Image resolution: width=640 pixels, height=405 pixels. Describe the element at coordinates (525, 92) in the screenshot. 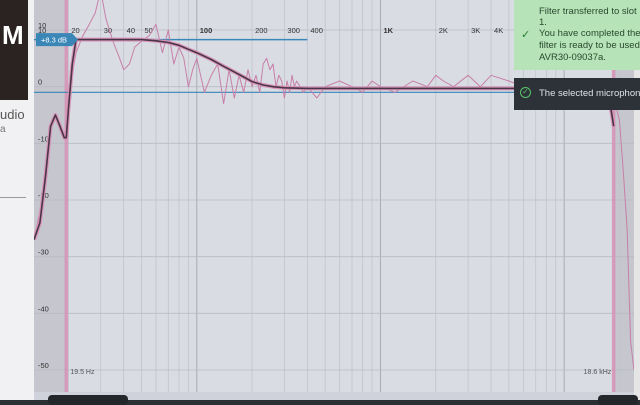

I see `info-check-icon: ✓` at that location.